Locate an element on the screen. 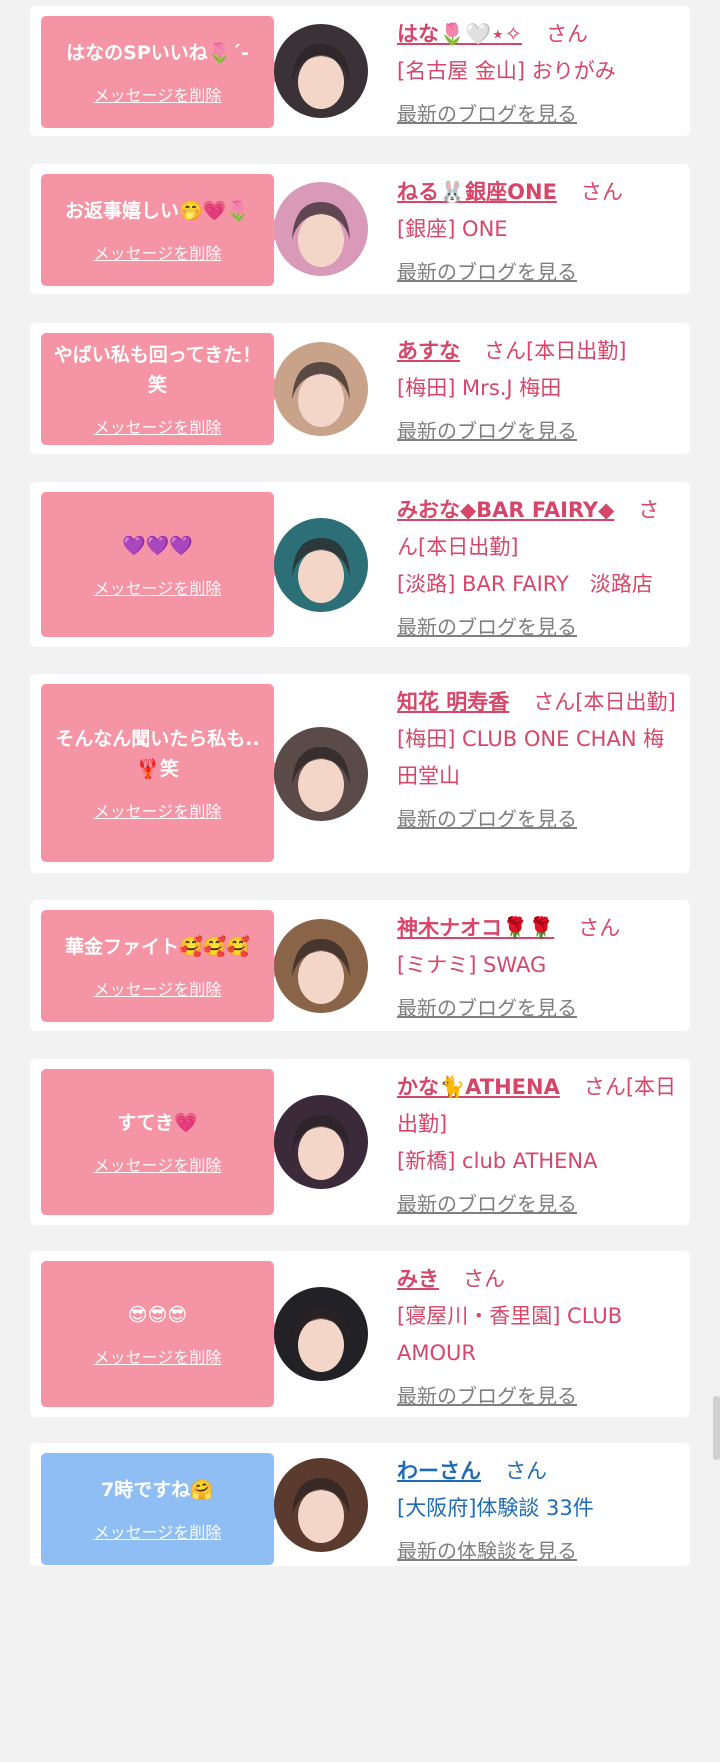 The width and height of the screenshot is (720, 1762). sender-name-link: みおな◆BAR FAIRY◆ is located at coordinates (505, 510).